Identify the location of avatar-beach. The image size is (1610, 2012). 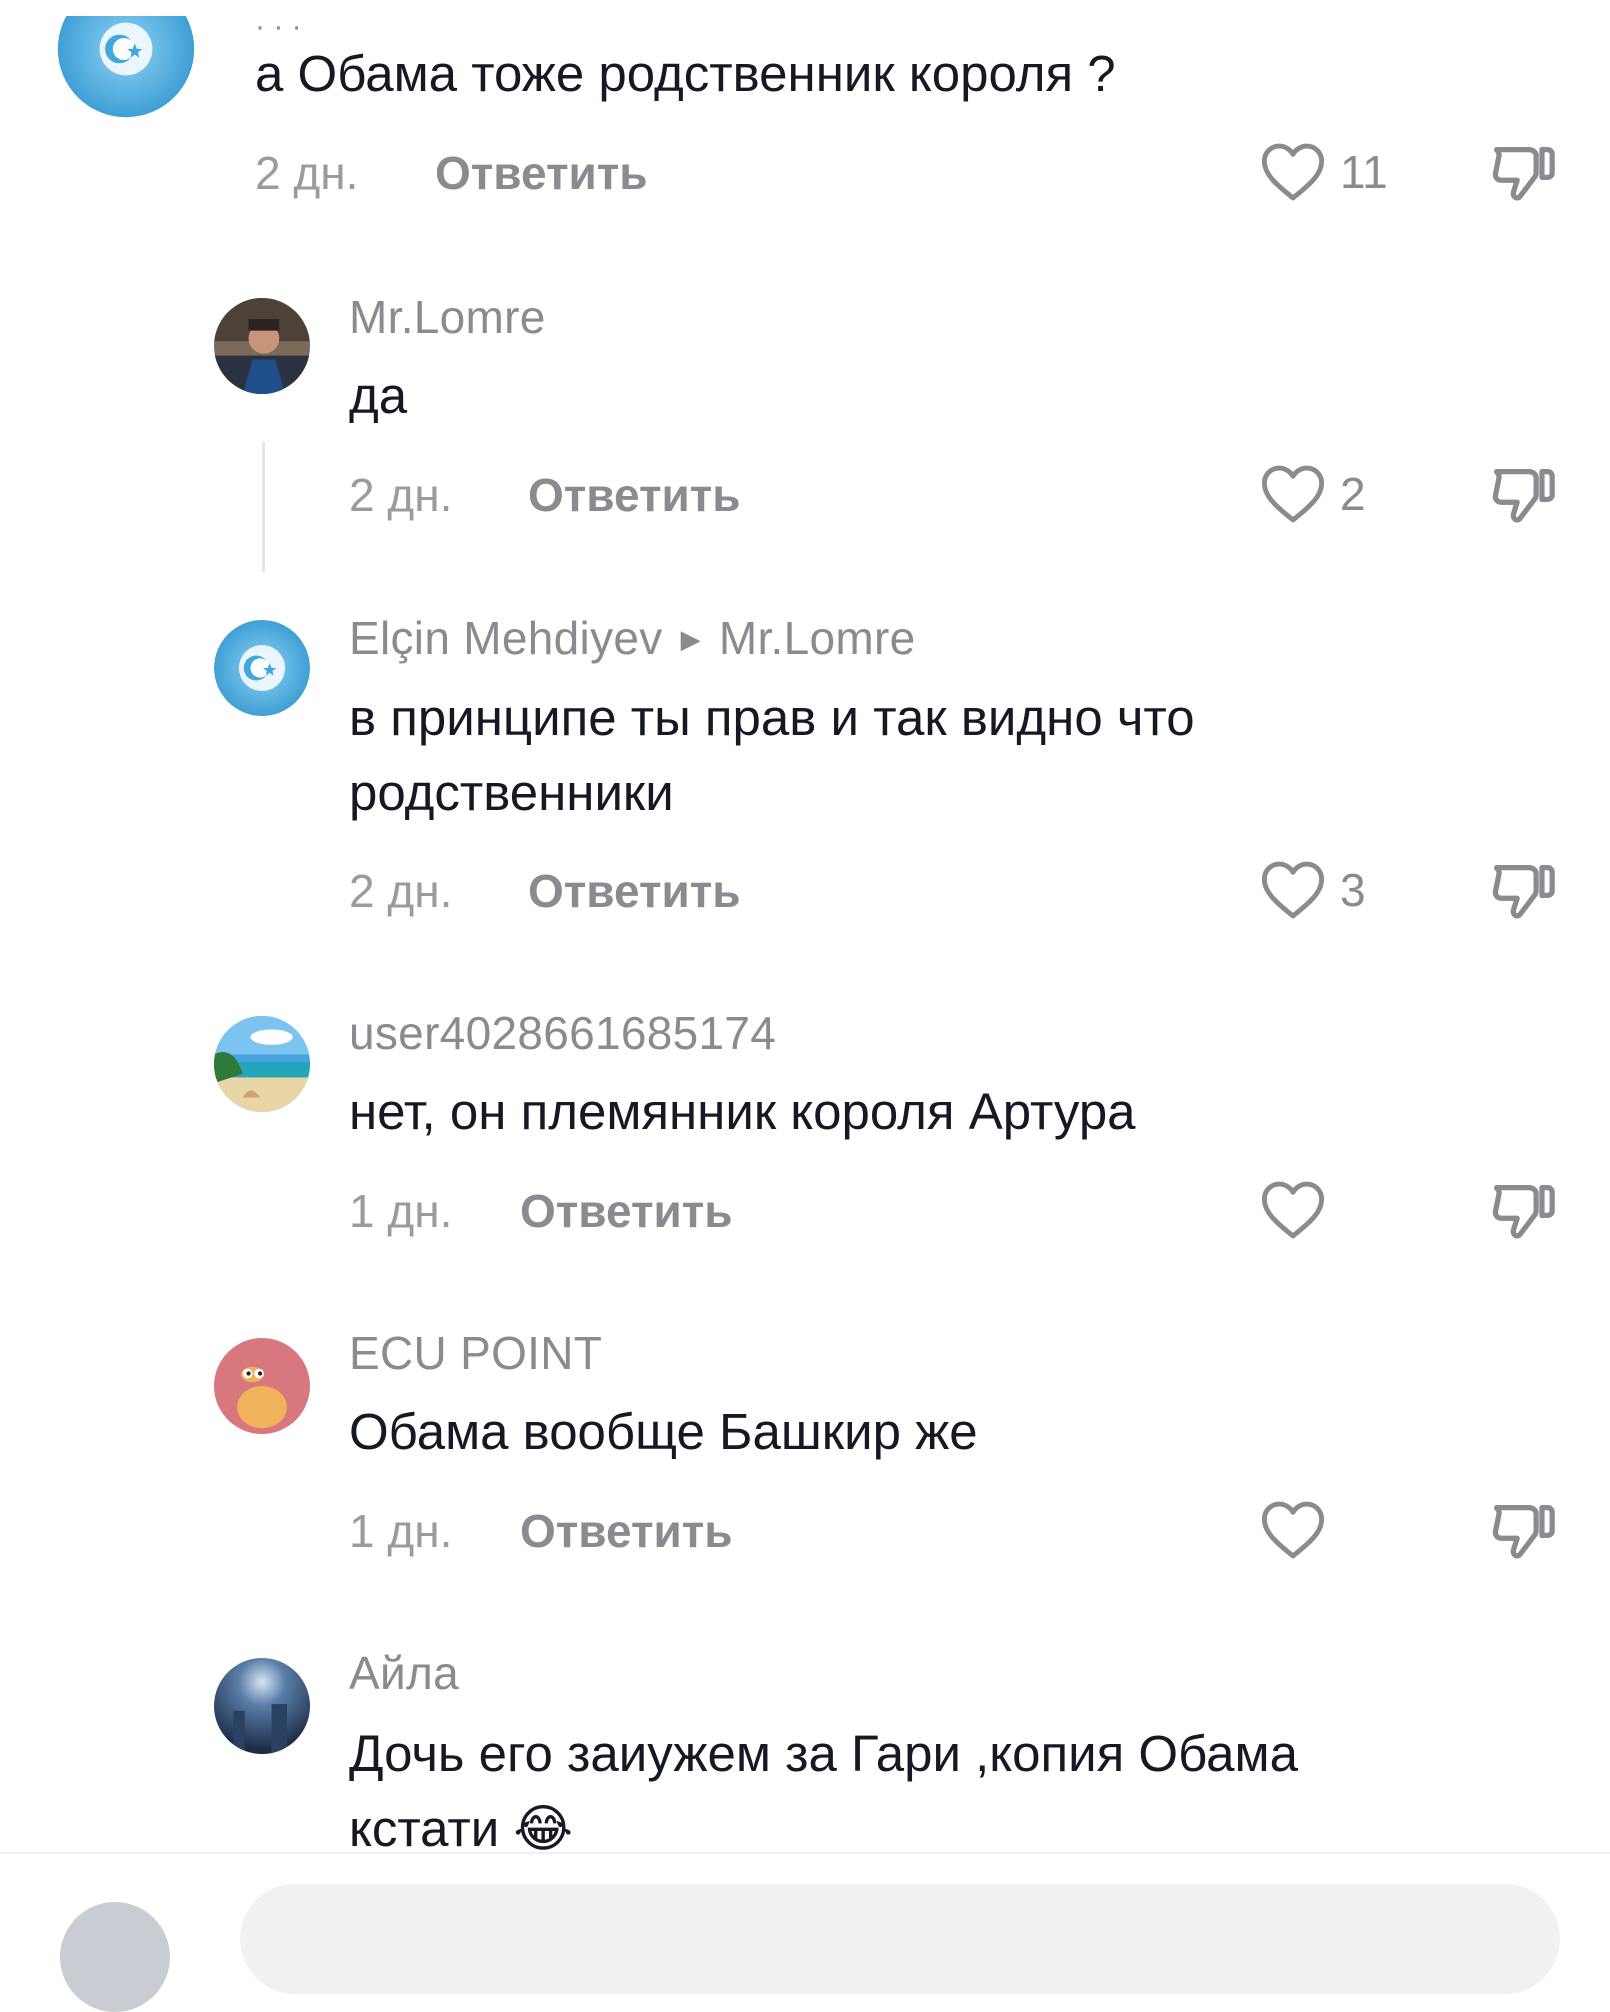
(262, 1064).